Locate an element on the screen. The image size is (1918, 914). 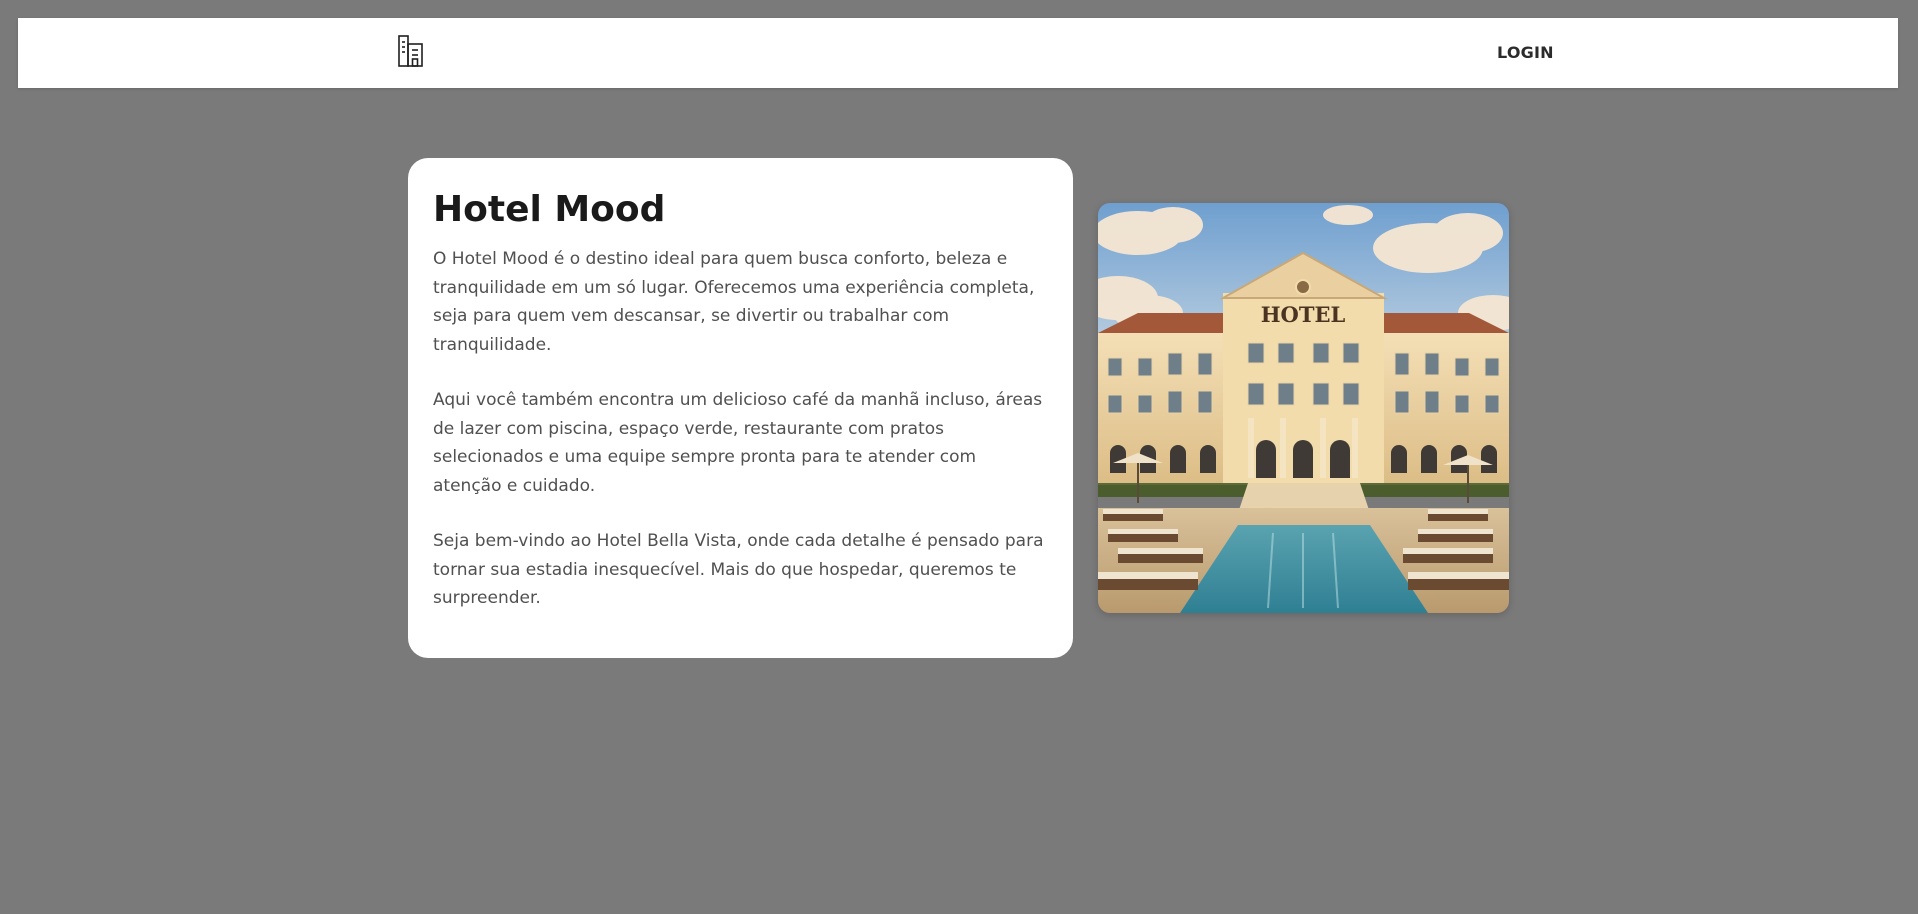
page-title: Hotel Mood is located at coordinates (549, 209).